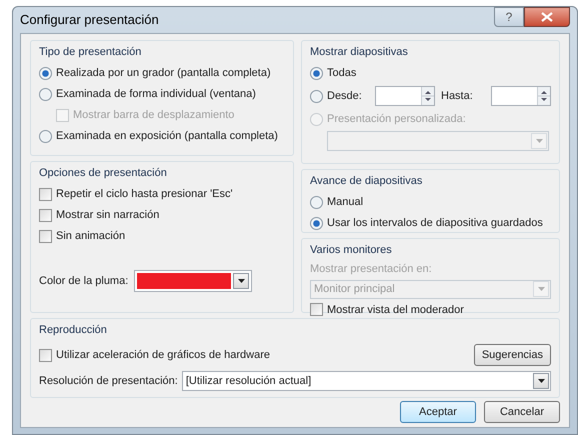 Image resolution: width=578 pixels, height=435 pixels. I want to click on option-label: Sin animación, so click(91, 236).